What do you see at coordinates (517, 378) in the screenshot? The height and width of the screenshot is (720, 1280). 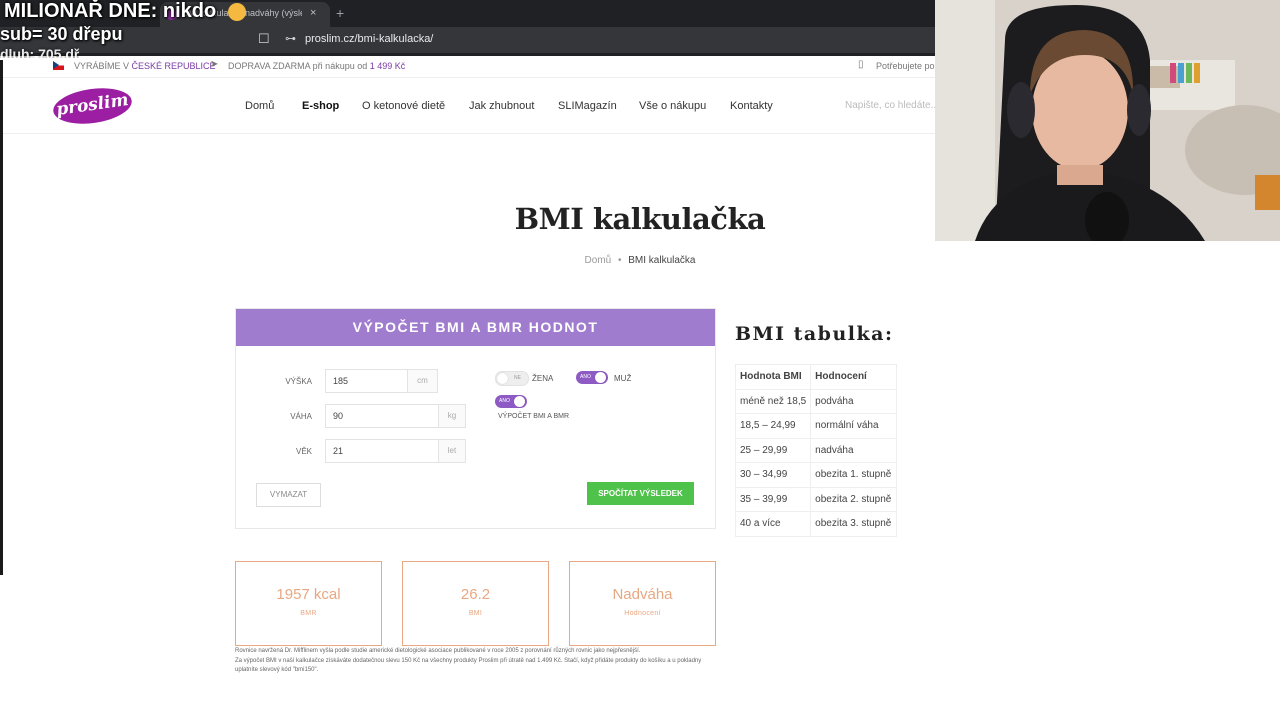 I see `female-toggle-text: NE` at bounding box center [517, 378].